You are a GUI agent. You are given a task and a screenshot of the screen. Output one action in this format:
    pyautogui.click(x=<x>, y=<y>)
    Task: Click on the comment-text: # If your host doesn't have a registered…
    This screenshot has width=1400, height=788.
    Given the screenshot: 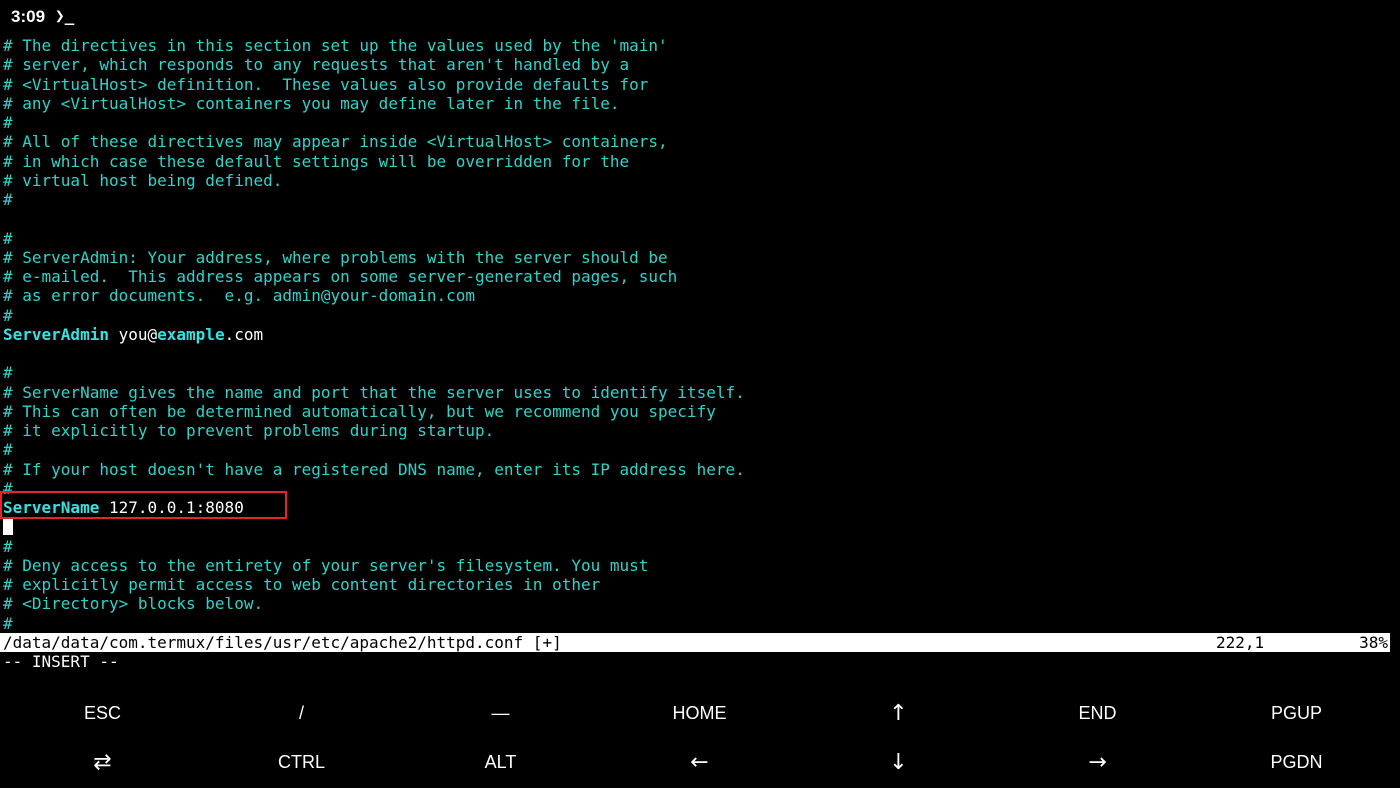 What is the action you would take?
    pyautogui.click(x=374, y=469)
    